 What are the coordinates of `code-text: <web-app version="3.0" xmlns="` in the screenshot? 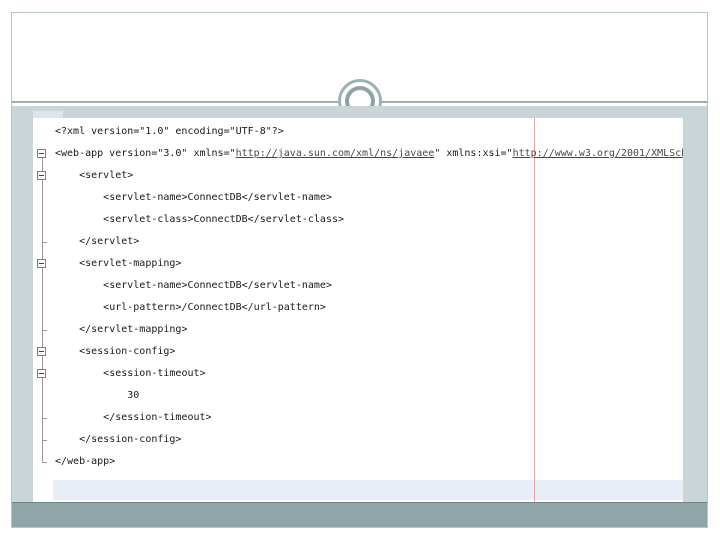 It's located at (145, 153).